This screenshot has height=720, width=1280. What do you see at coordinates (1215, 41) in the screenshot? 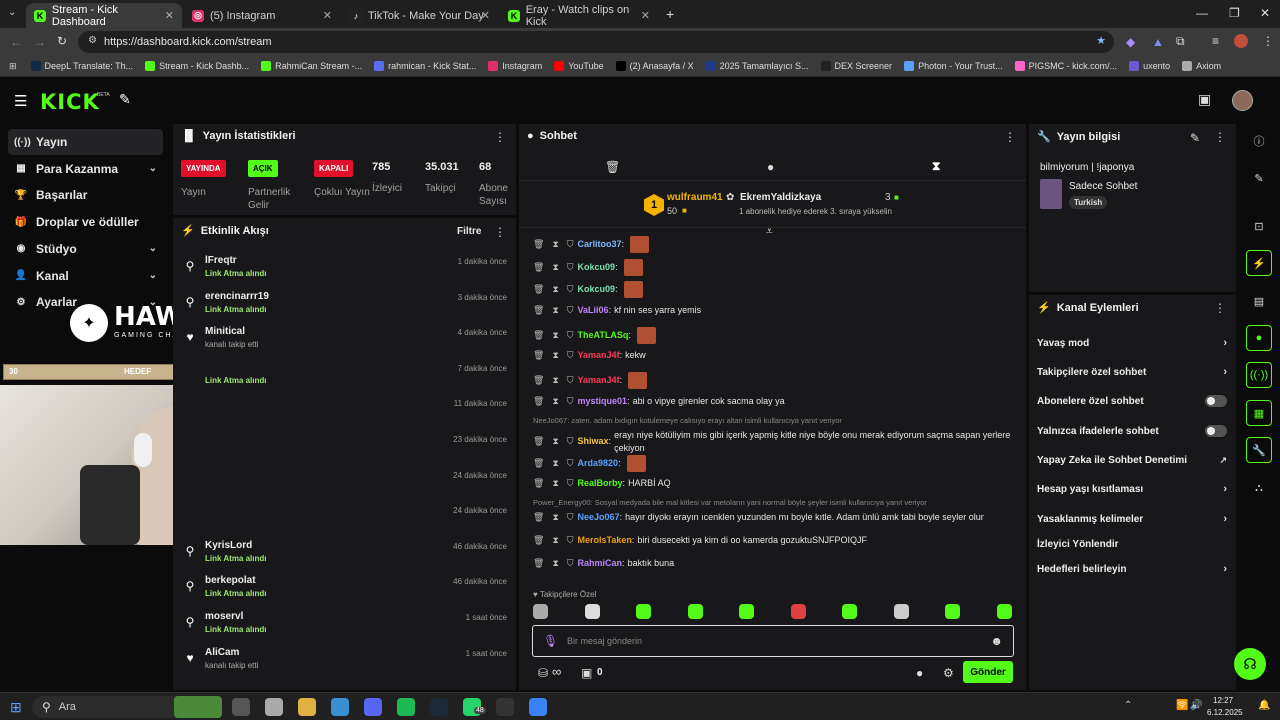
I see `media-icon: ≡` at bounding box center [1215, 41].